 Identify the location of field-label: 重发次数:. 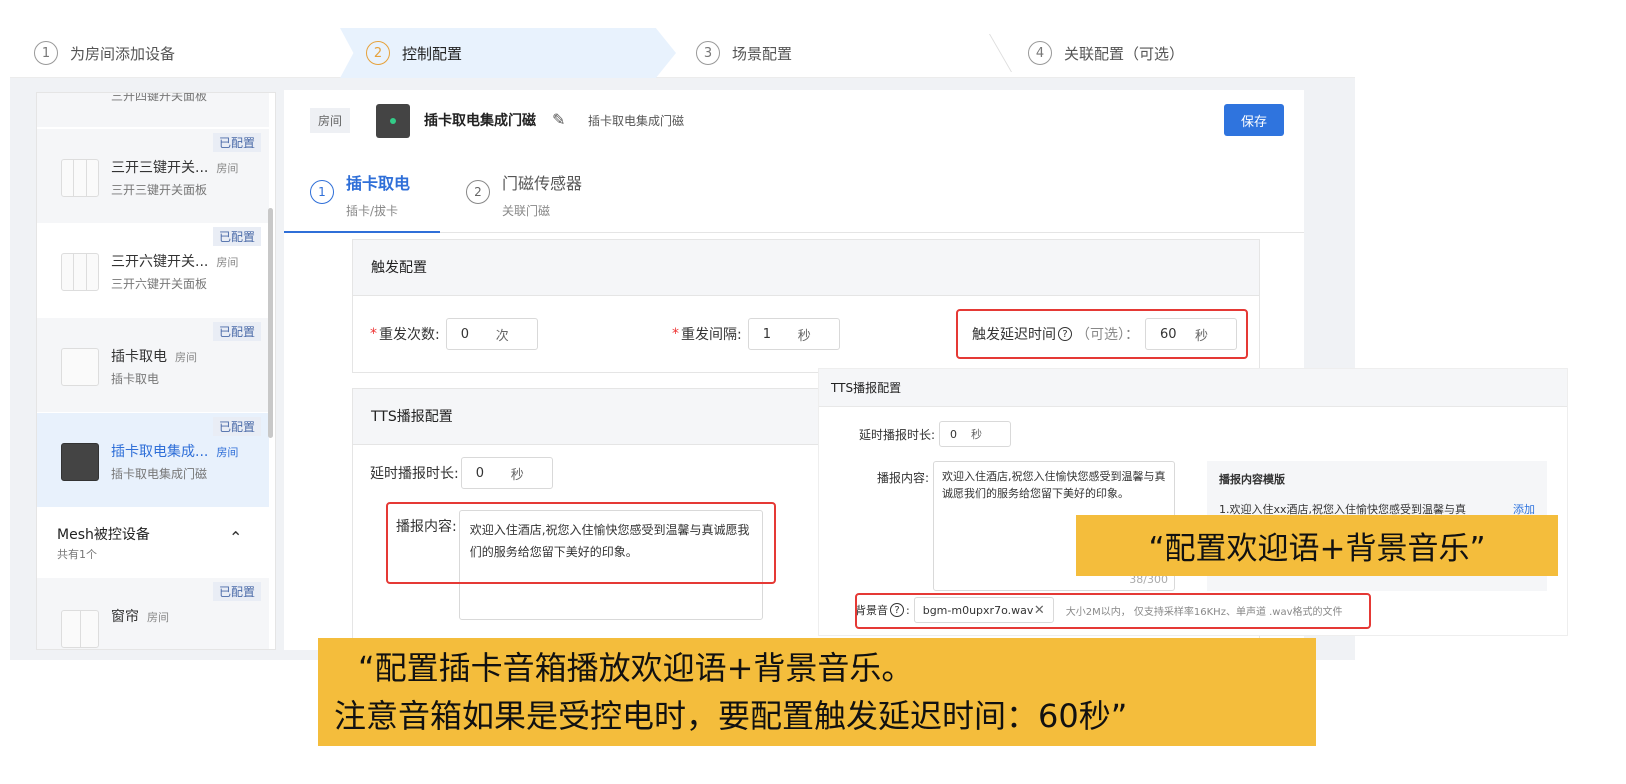
(409, 335).